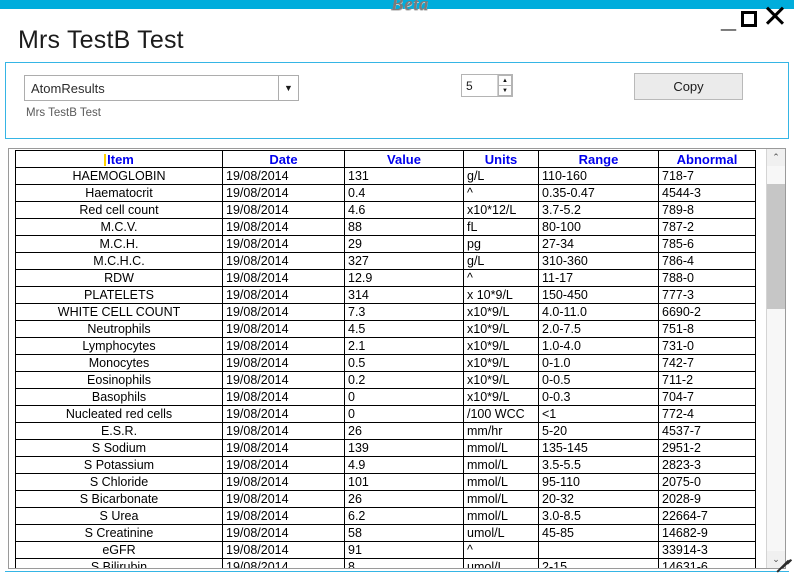 The image size is (794, 575). What do you see at coordinates (598, 563) in the screenshot?
I see `cell-range: 2-15` at bounding box center [598, 563].